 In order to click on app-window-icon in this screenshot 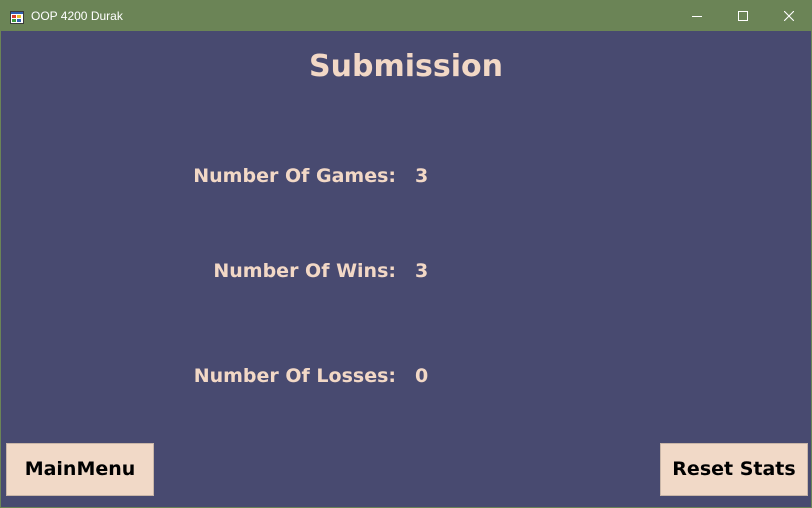, I will do `click(17, 16)`.